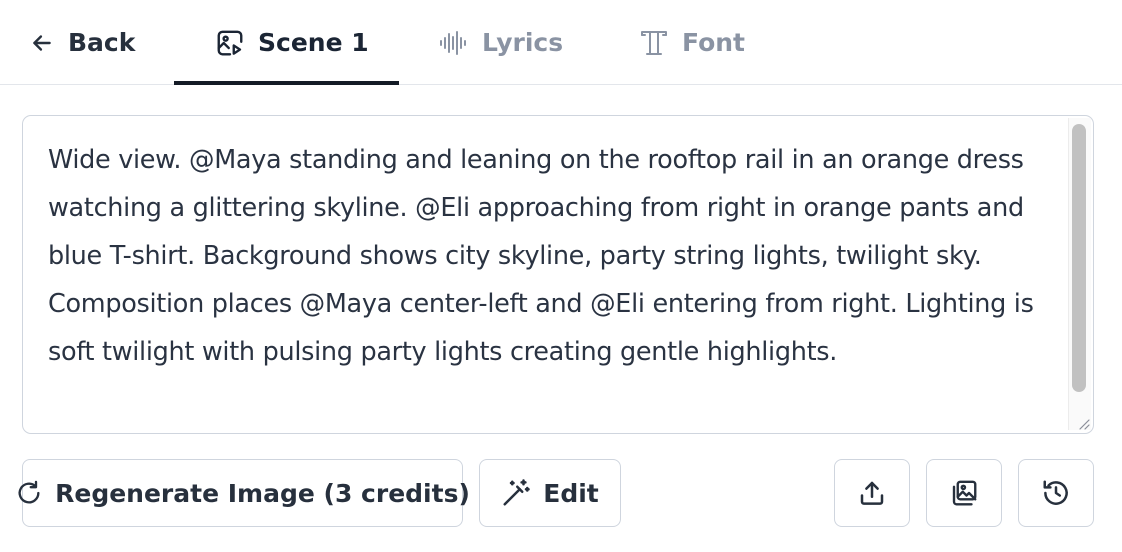  What do you see at coordinates (454, 43) in the screenshot?
I see `audio-waveform-icon` at bounding box center [454, 43].